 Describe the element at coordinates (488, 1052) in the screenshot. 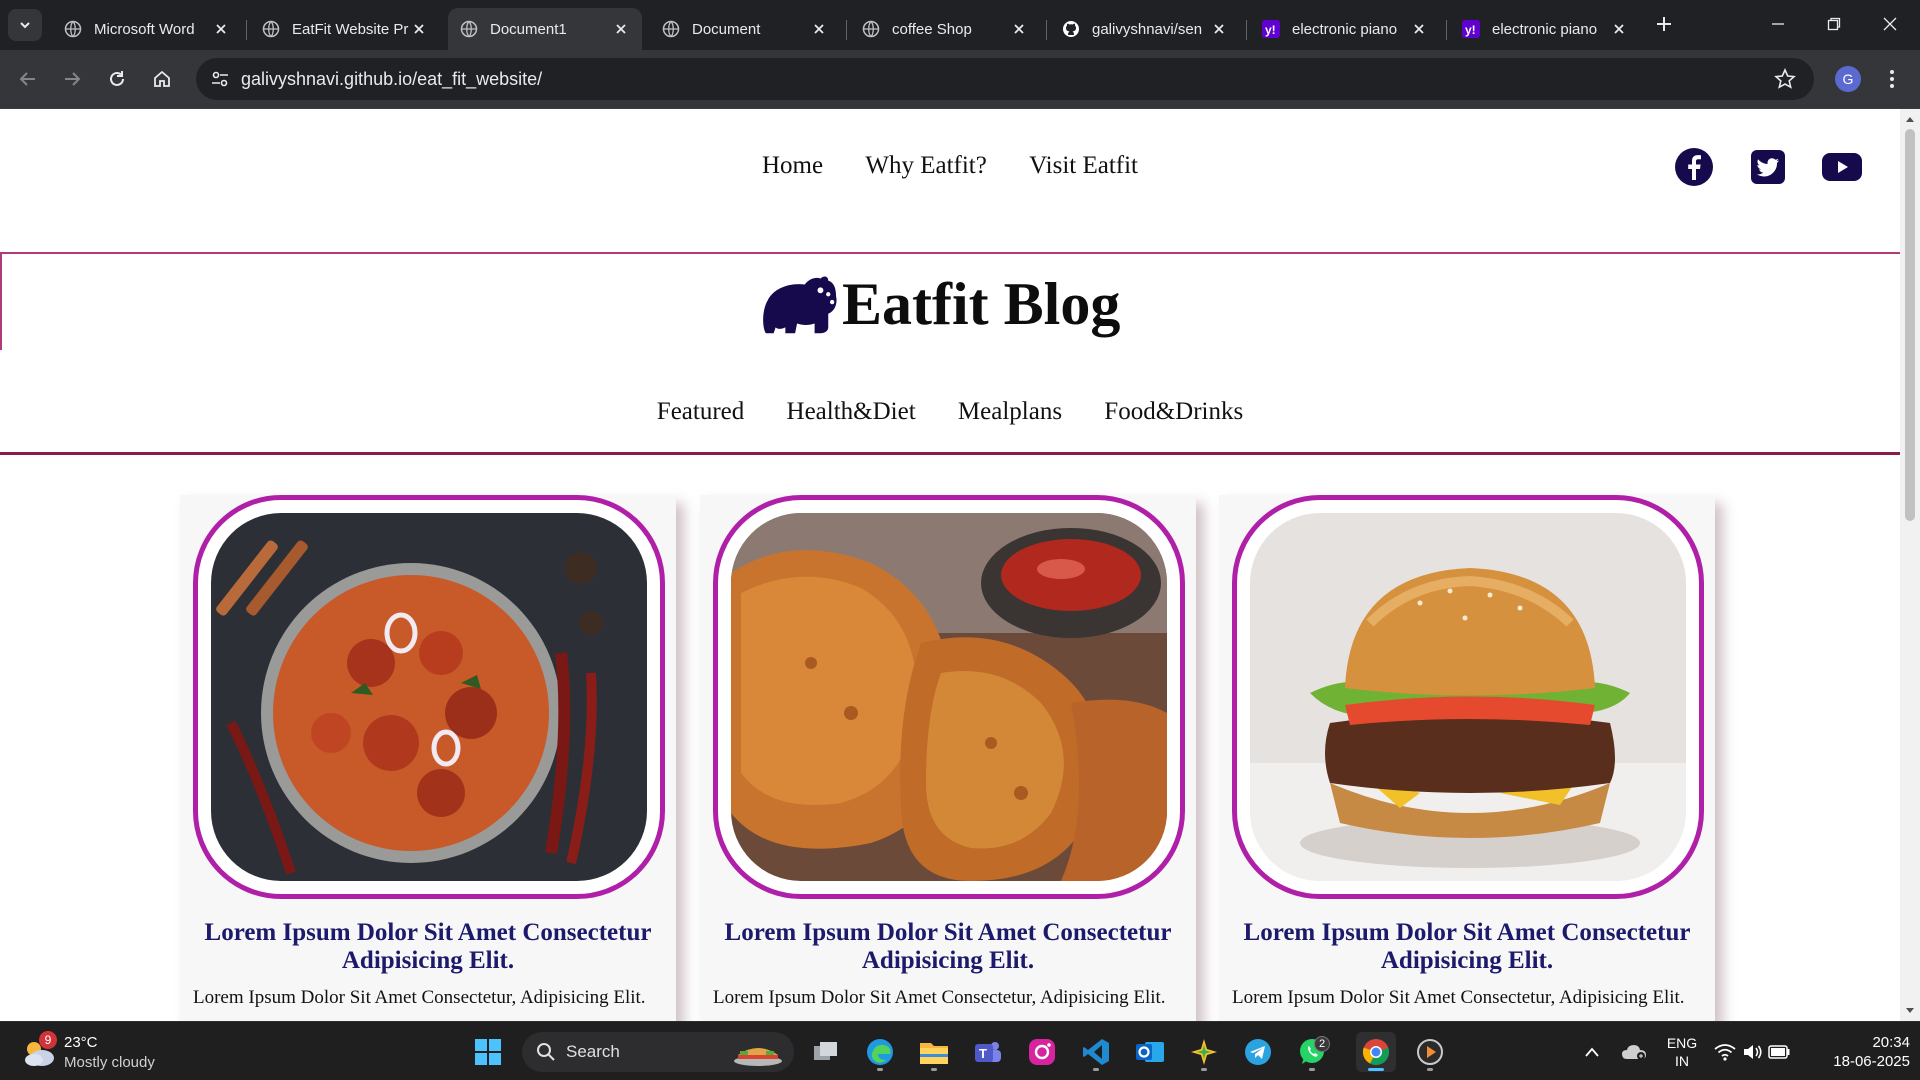

I see `start-button` at that location.